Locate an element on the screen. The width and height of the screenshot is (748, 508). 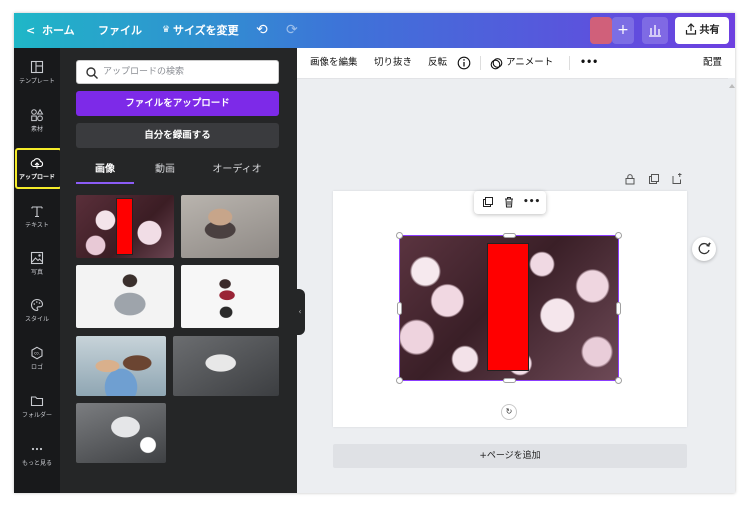
element-context-popup: ••• is located at coordinates (510, 202).